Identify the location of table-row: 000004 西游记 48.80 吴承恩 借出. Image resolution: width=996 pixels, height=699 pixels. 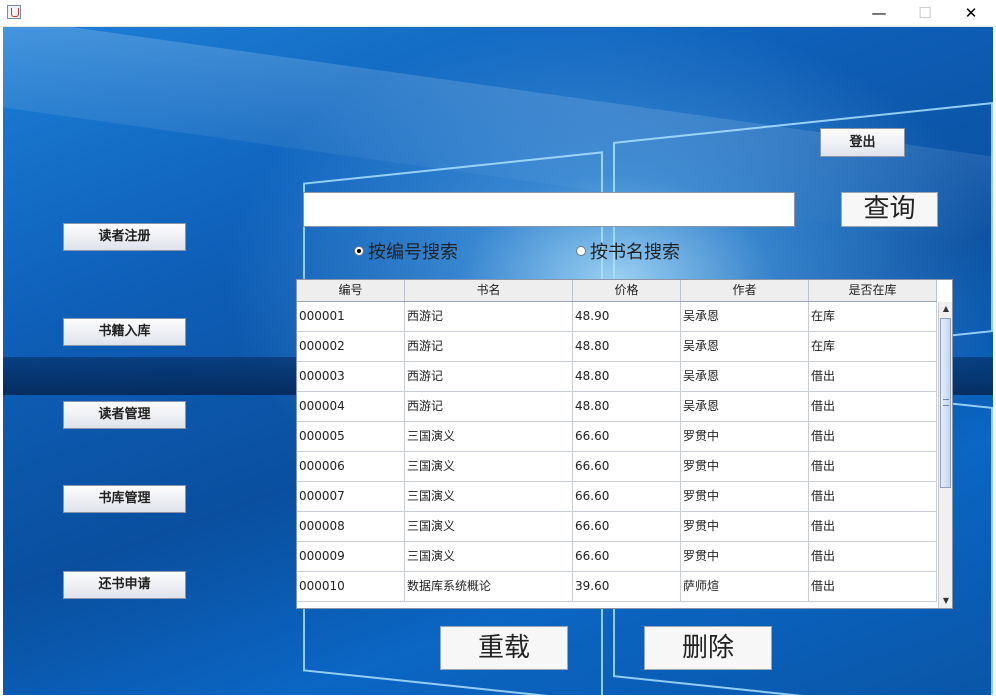
(617, 407).